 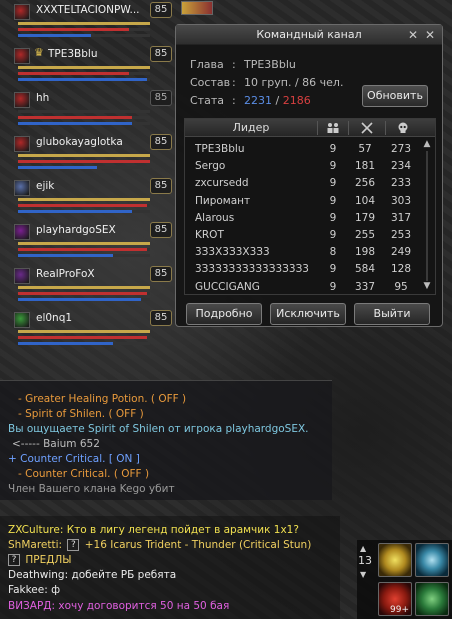 I want to click on table-row: zxcursedd 9 256 233, so click(x=303, y=183).